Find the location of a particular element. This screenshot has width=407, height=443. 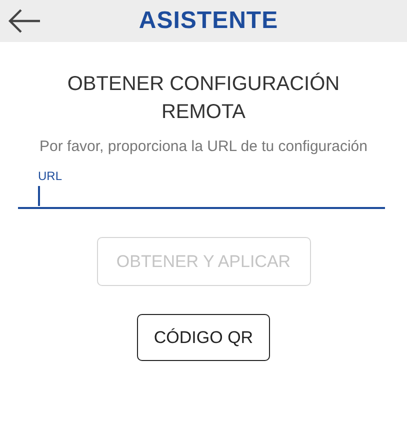

url-input-field: URL is located at coordinates (201, 188).